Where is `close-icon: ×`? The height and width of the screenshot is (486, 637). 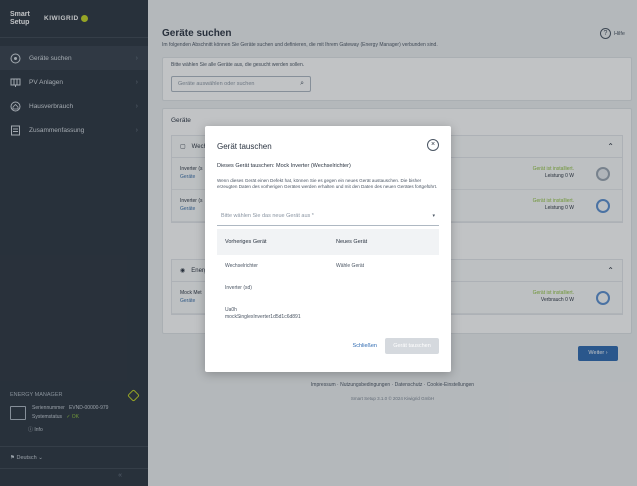
close-icon: × is located at coordinates (433, 145).